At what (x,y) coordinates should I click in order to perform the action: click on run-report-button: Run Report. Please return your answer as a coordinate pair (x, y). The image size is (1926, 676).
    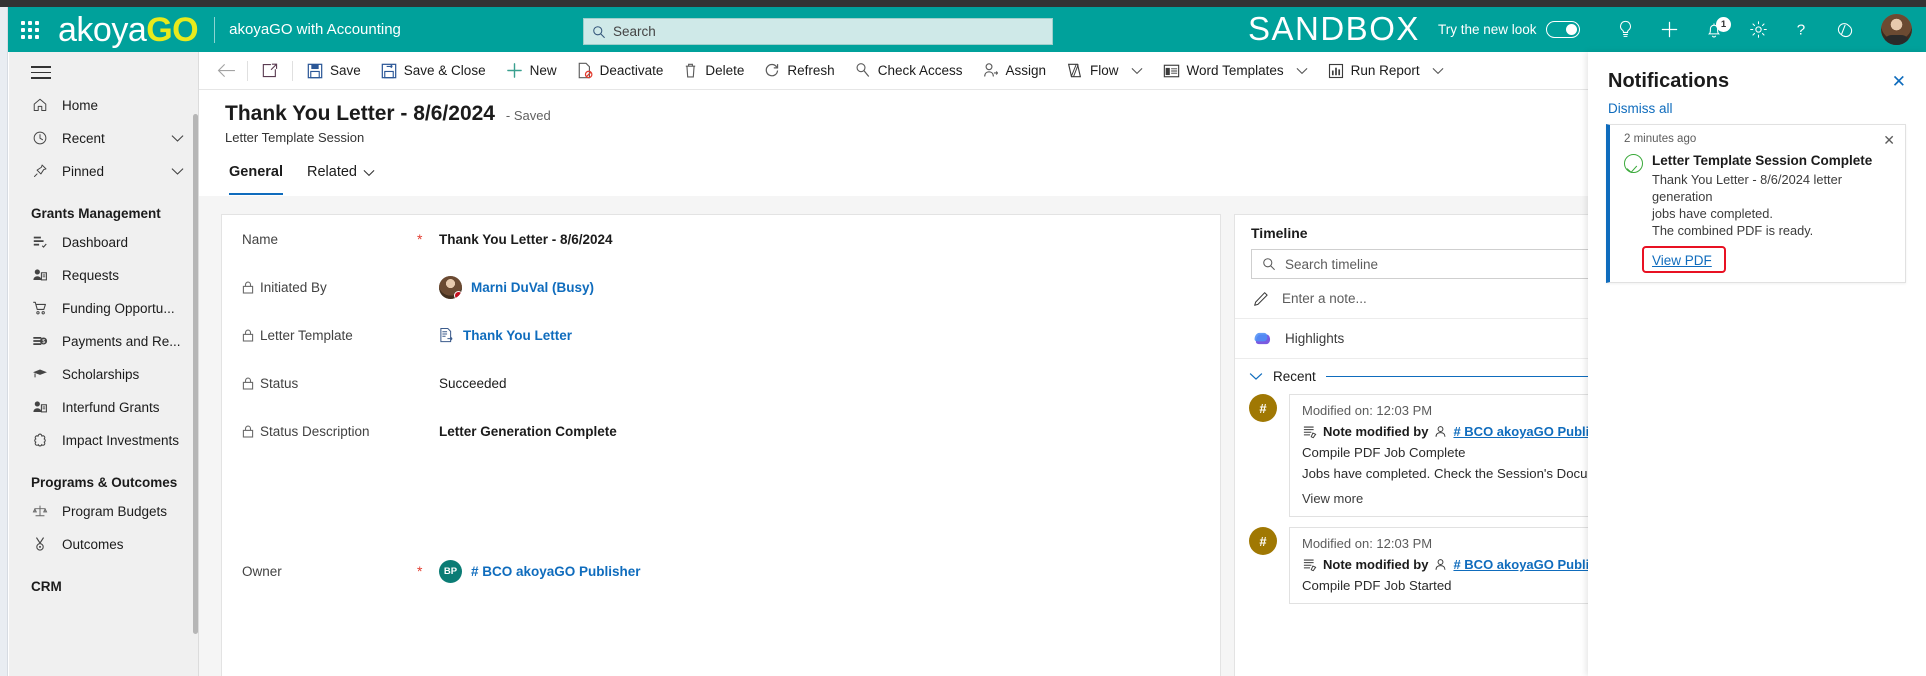
    Looking at the image, I should click on (1386, 71).